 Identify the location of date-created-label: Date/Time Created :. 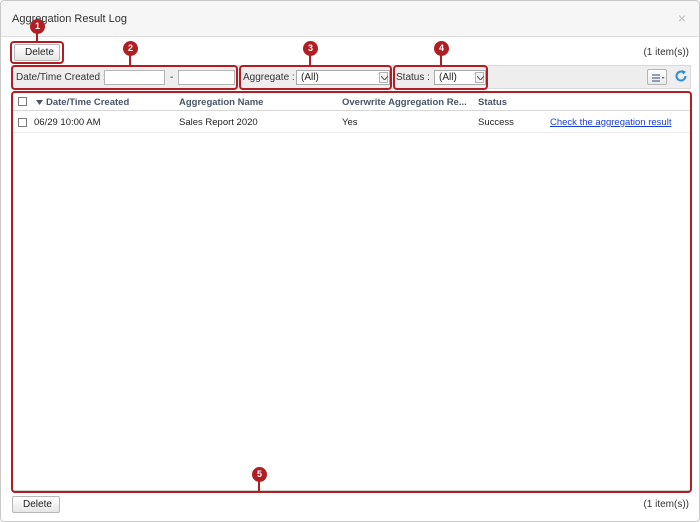
(61, 77).